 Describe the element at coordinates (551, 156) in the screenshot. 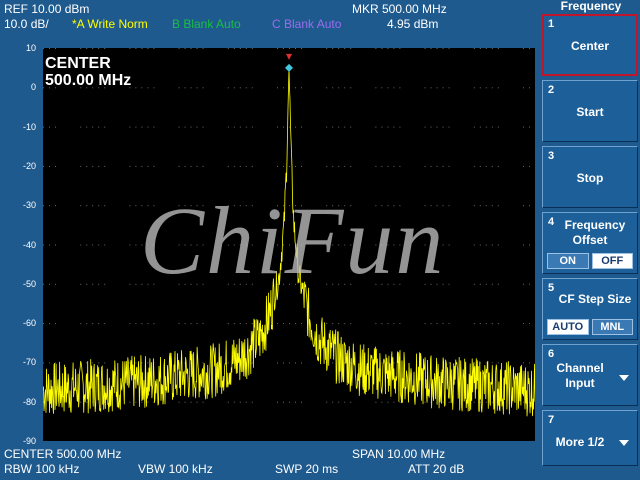

I see `softkey-number: 3` at that location.